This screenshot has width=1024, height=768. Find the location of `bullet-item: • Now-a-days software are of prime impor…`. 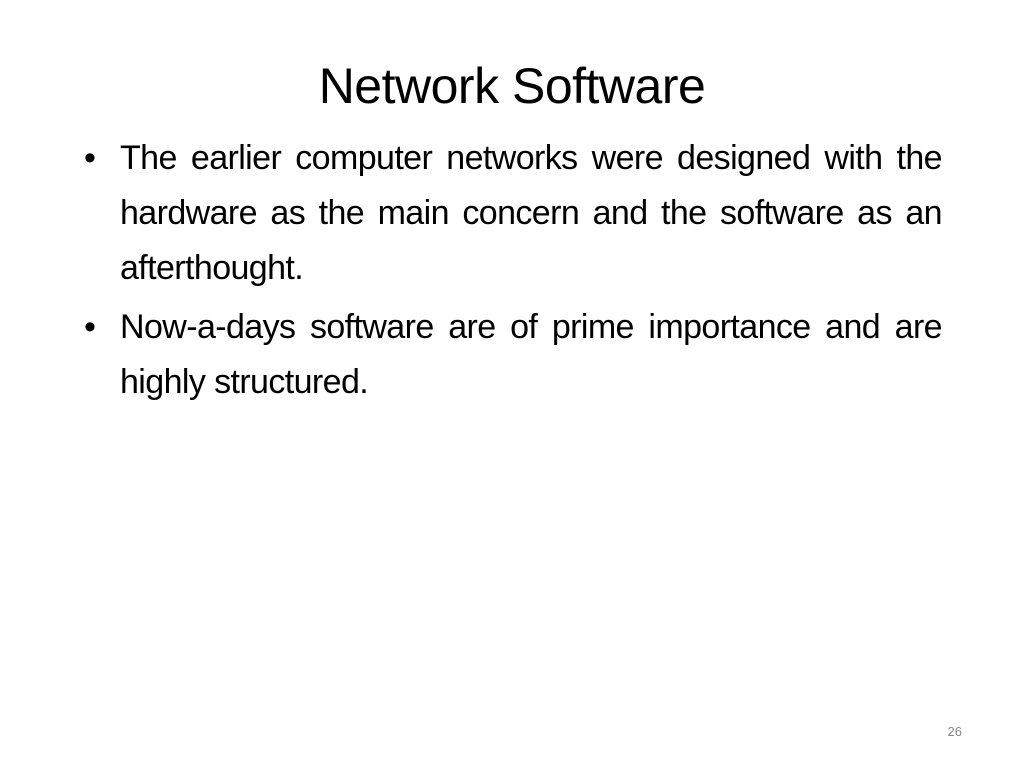

bullet-item: • Now-a-days software are of prime impor… is located at coordinates (513, 355).